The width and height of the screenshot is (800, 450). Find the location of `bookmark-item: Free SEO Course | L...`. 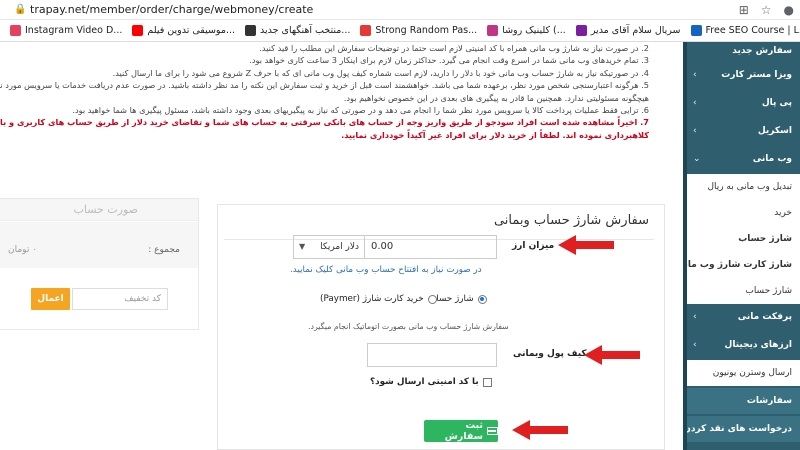

bookmark-item: Free SEO Course | L... is located at coordinates (745, 30).